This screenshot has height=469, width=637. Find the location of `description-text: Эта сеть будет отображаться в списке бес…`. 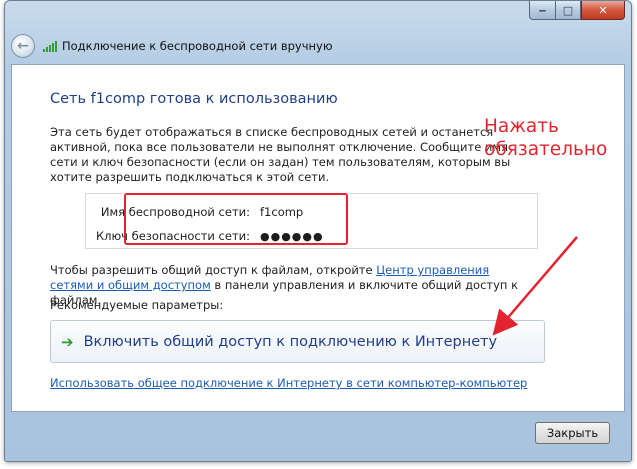

description-text: Эта сеть будет отображаться в списке бес… is located at coordinates (280, 154).